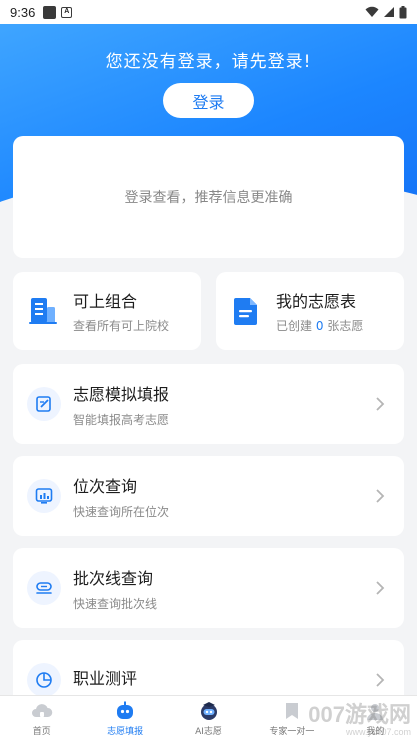  I want to click on list-item-subtitle: 快速查询批次线, so click(115, 603).